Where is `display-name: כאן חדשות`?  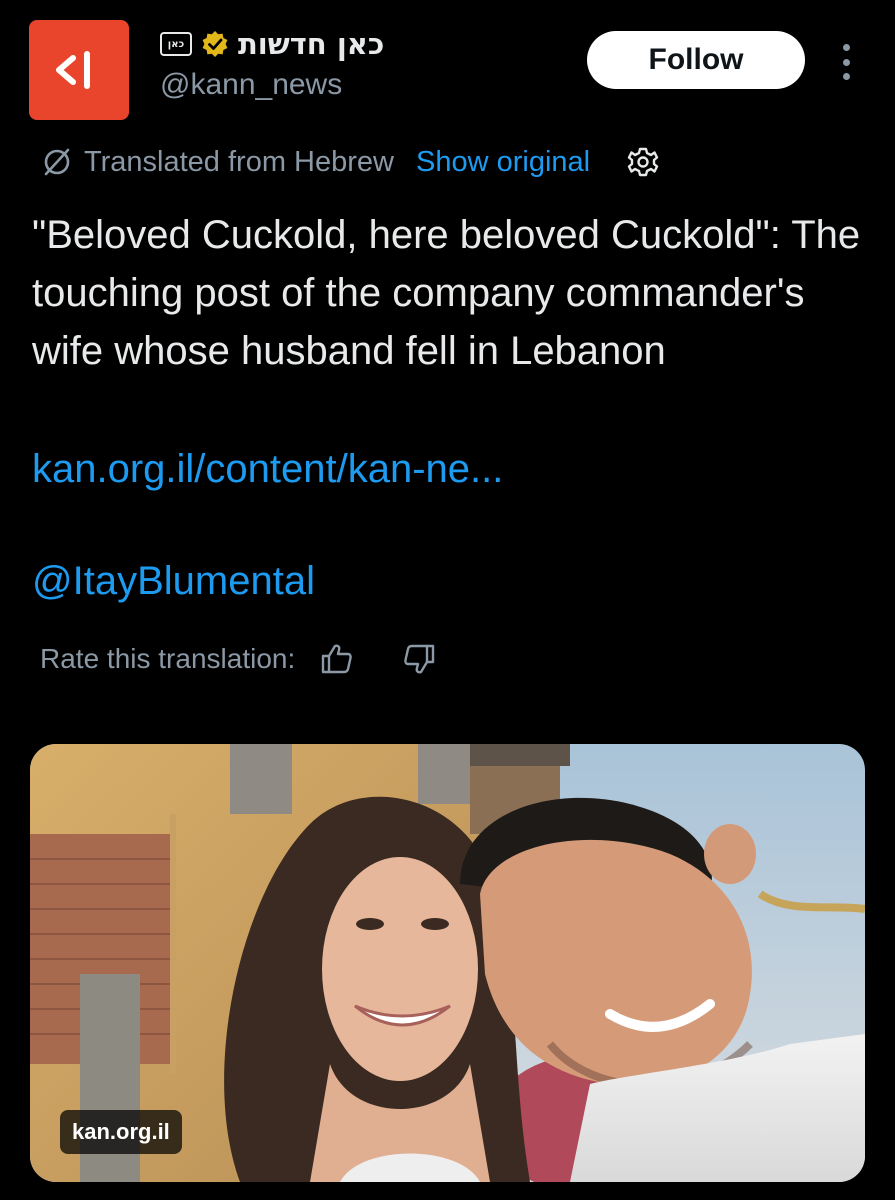 display-name: כאן חדשות is located at coordinates (311, 44).